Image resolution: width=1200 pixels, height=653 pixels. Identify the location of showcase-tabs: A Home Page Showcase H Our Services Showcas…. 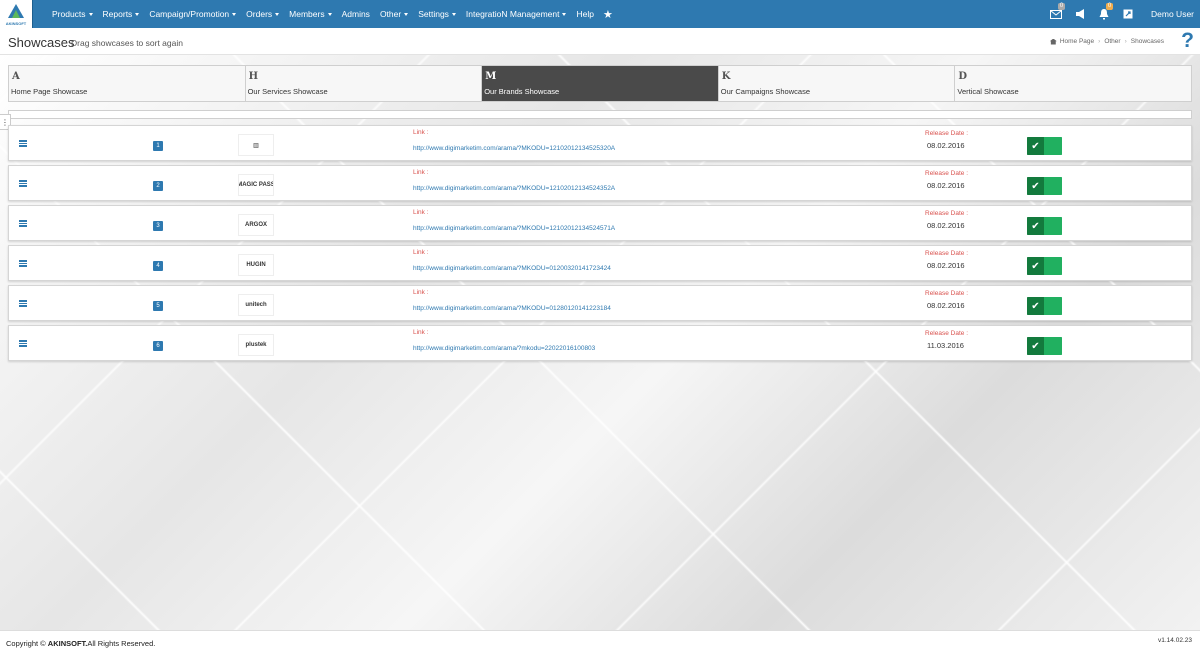
(600, 83).